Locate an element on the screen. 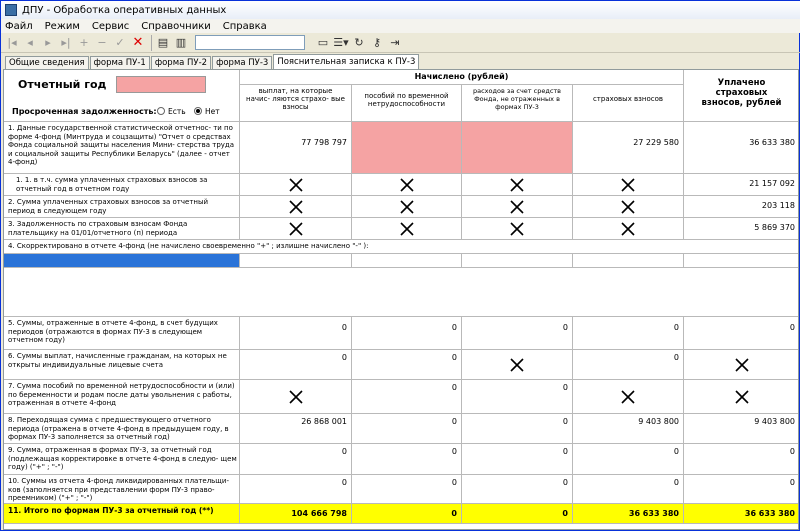 The image size is (800, 531). row-10-insurance-accrued: 0 is located at coordinates (628, 489).